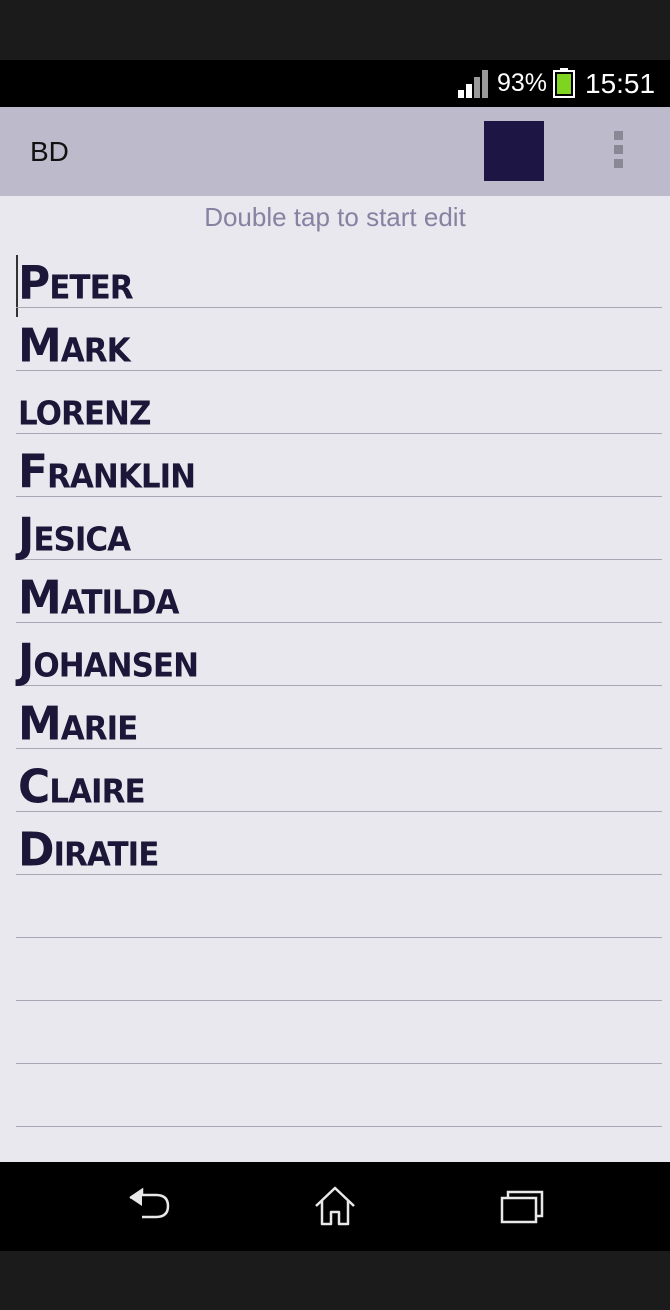  What do you see at coordinates (108, 661) in the screenshot?
I see `line-text: Johansen` at bounding box center [108, 661].